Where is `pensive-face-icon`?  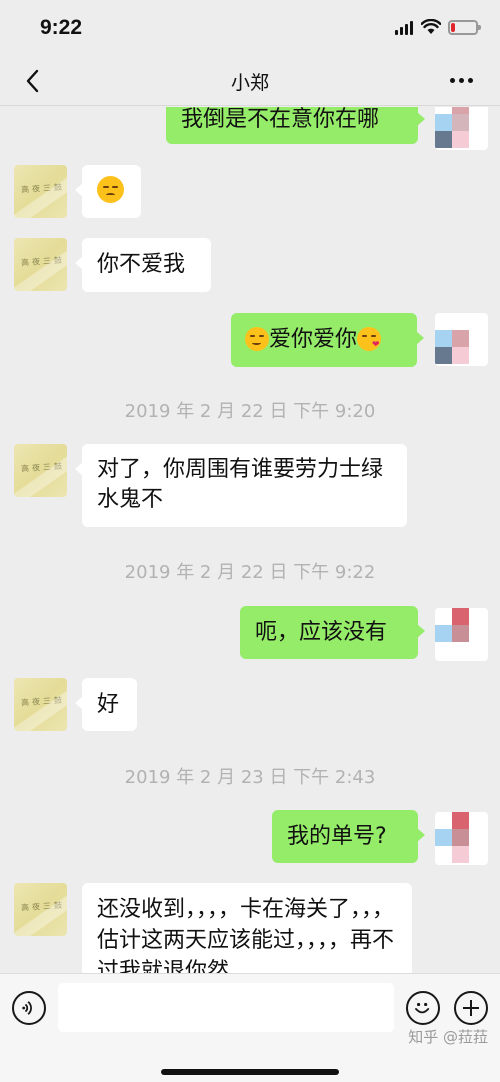 pensive-face-icon is located at coordinates (110, 189).